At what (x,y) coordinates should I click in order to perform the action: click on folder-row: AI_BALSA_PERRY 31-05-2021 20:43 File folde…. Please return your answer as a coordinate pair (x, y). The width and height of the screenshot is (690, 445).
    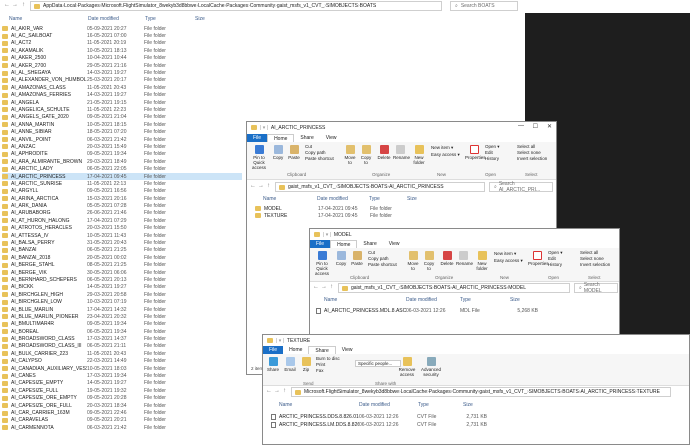
    Looking at the image, I should click on (122, 242).